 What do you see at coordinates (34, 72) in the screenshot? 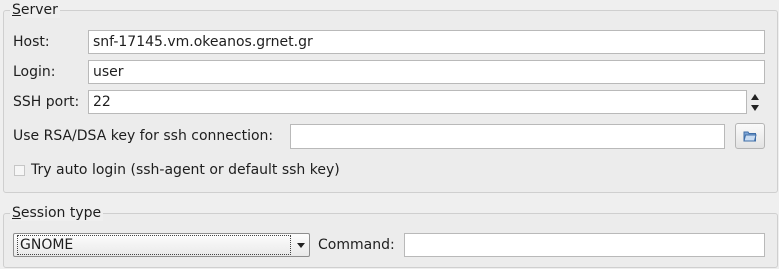
I see `login-label: Login:` at bounding box center [34, 72].